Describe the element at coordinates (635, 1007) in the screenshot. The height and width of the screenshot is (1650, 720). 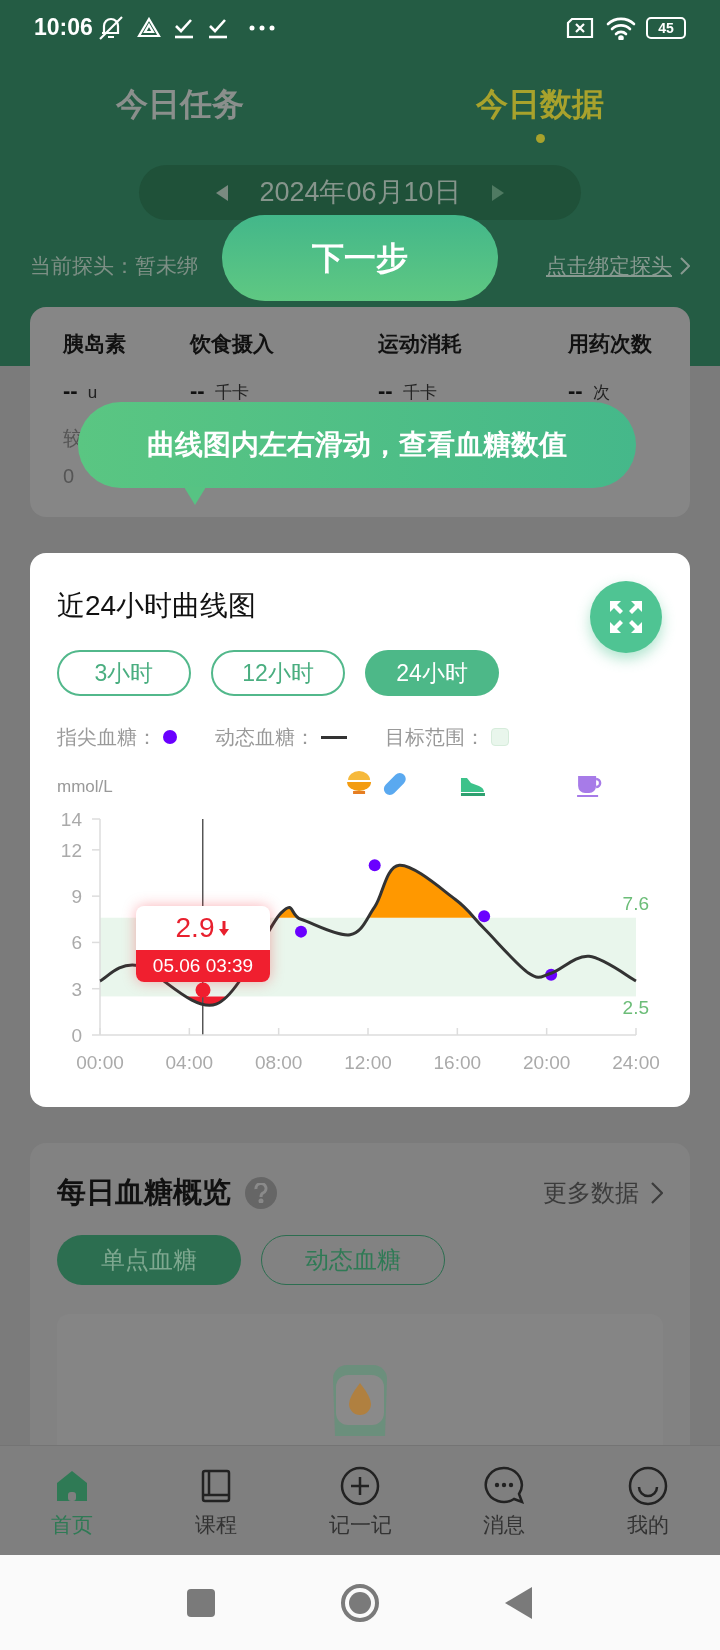
I see `range-low-label: 2.5` at that location.